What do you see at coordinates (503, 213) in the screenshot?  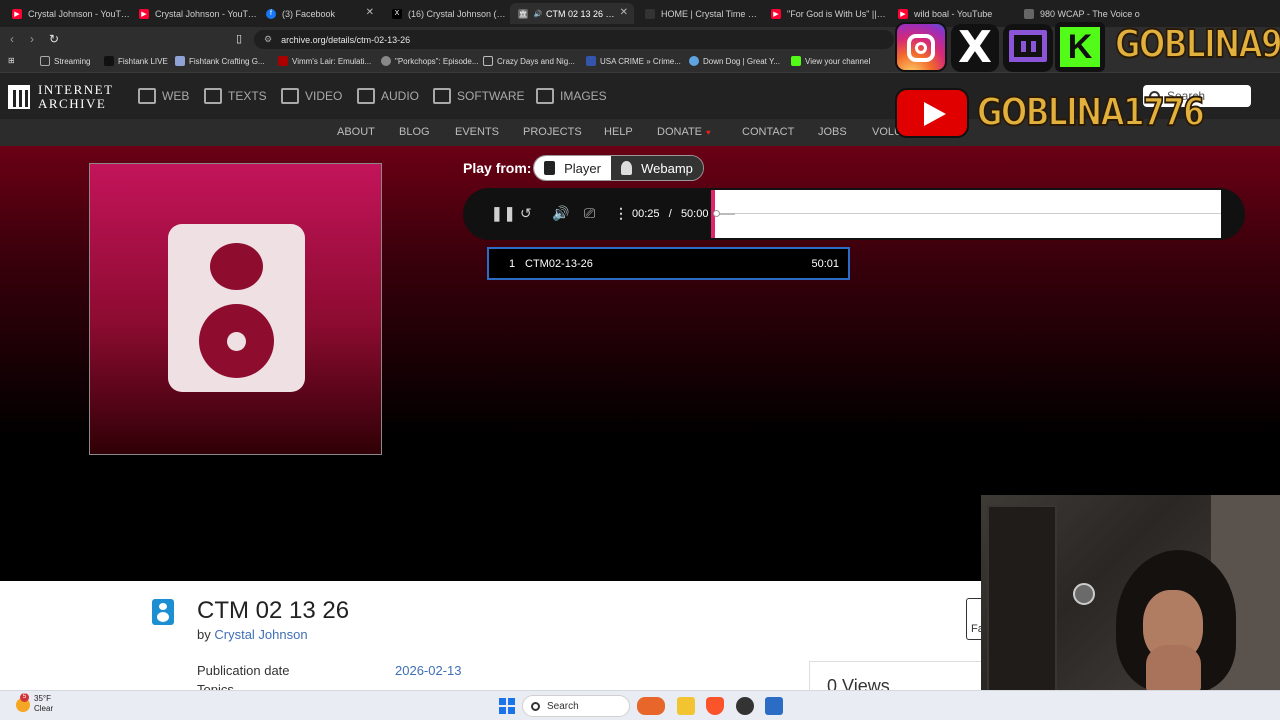 I see `pause-icon: ❚❚` at bounding box center [503, 213].